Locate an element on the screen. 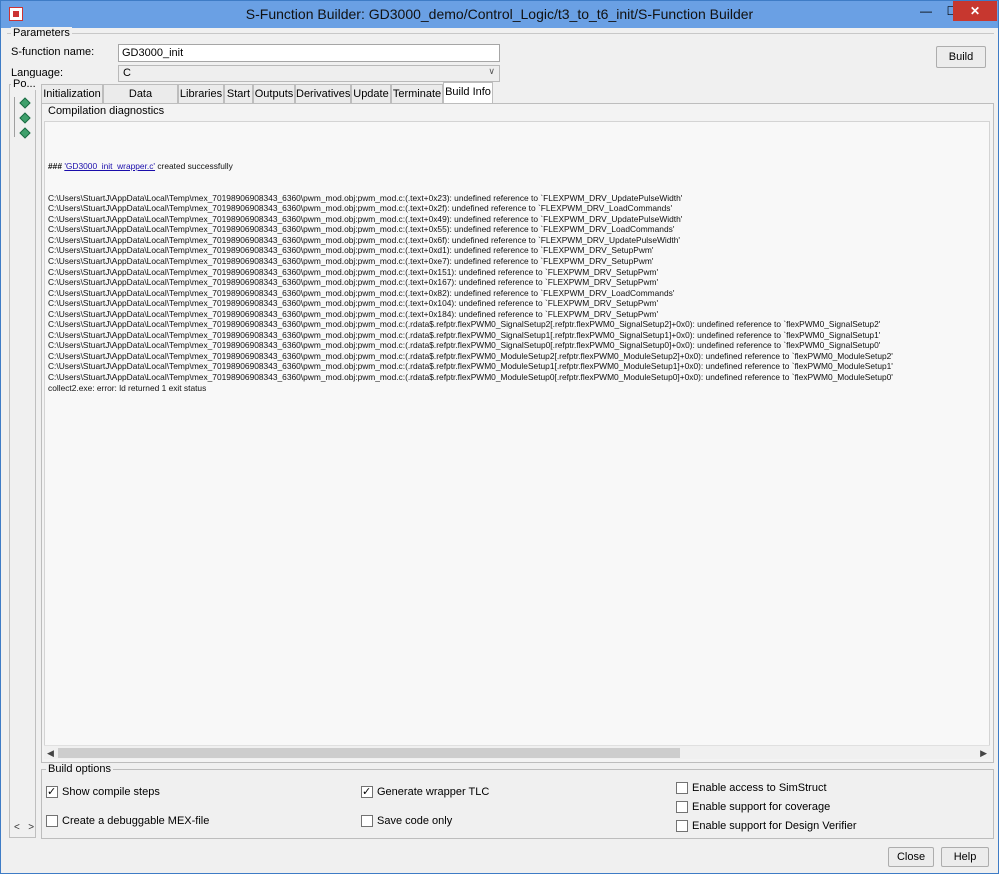  sfunction-name-input: GD3000_init is located at coordinates (309, 53).